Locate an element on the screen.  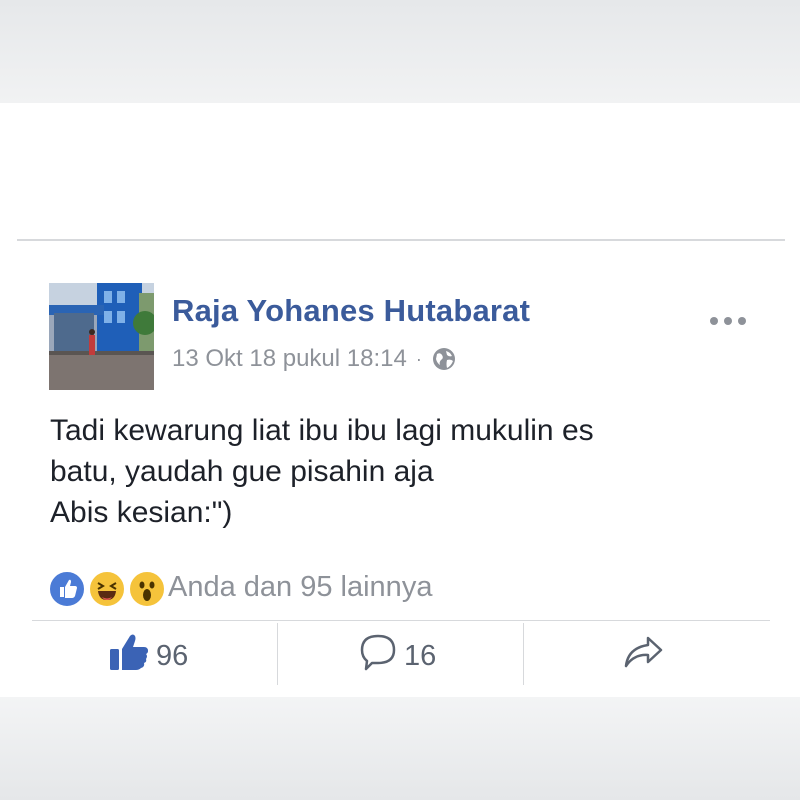
reaction-summary: Anda dan 95 lainnya is located at coordinates (300, 587).